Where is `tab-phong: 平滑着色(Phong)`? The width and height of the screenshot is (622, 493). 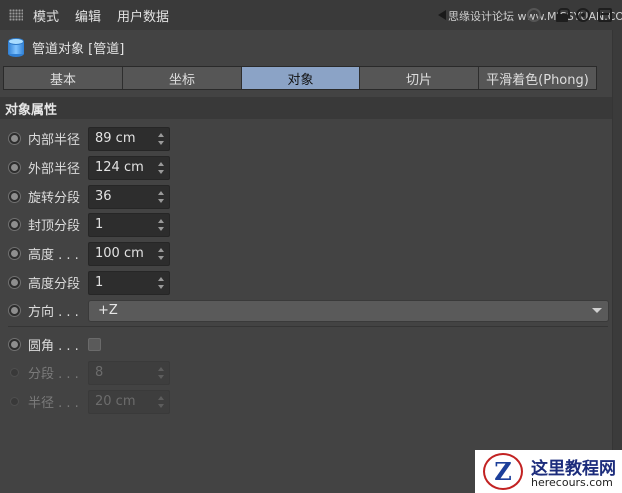 tab-phong: 平滑着色(Phong) is located at coordinates (537, 78).